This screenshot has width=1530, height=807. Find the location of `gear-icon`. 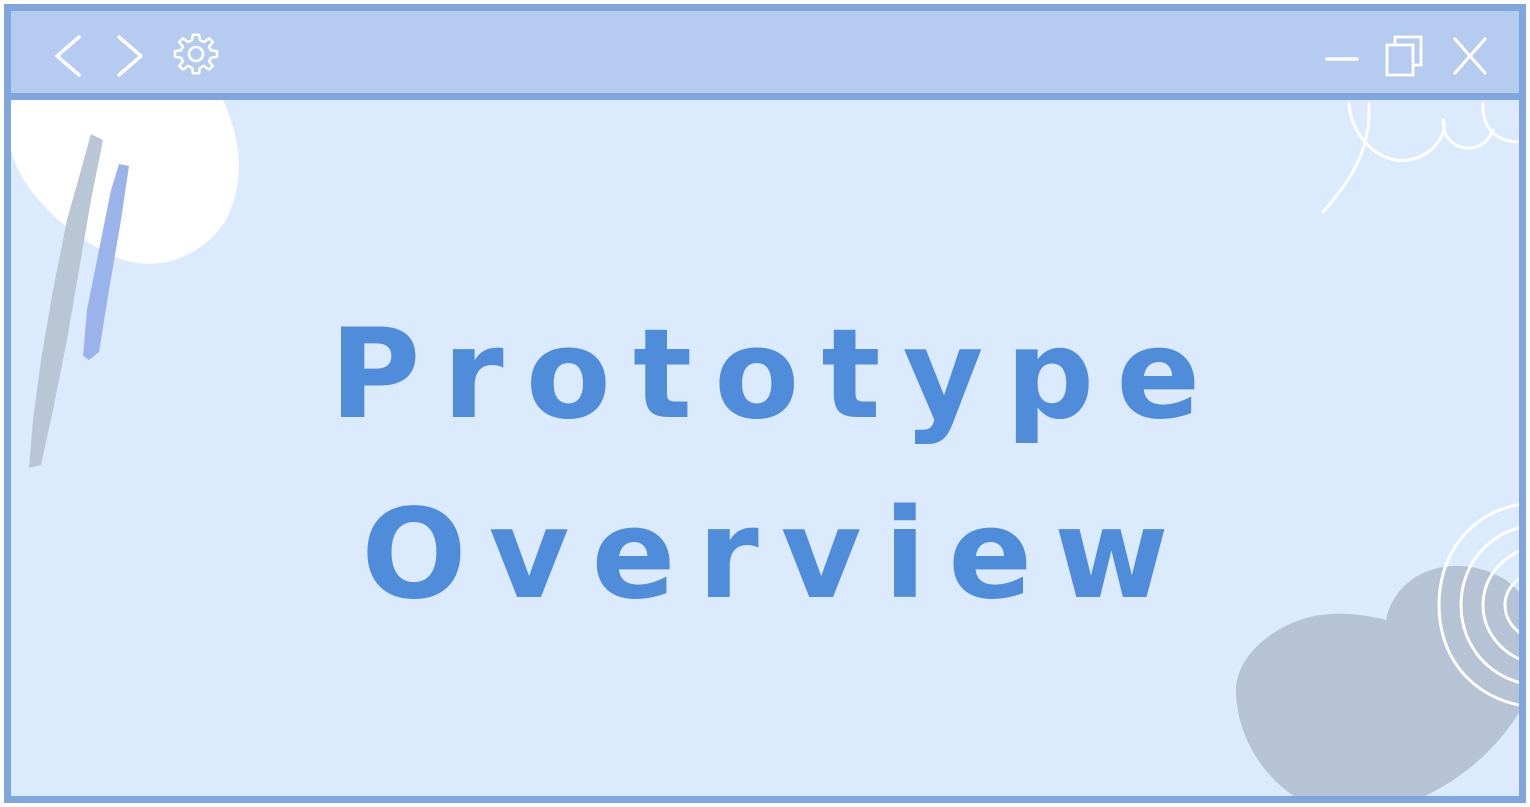

gear-icon is located at coordinates (196, 54).